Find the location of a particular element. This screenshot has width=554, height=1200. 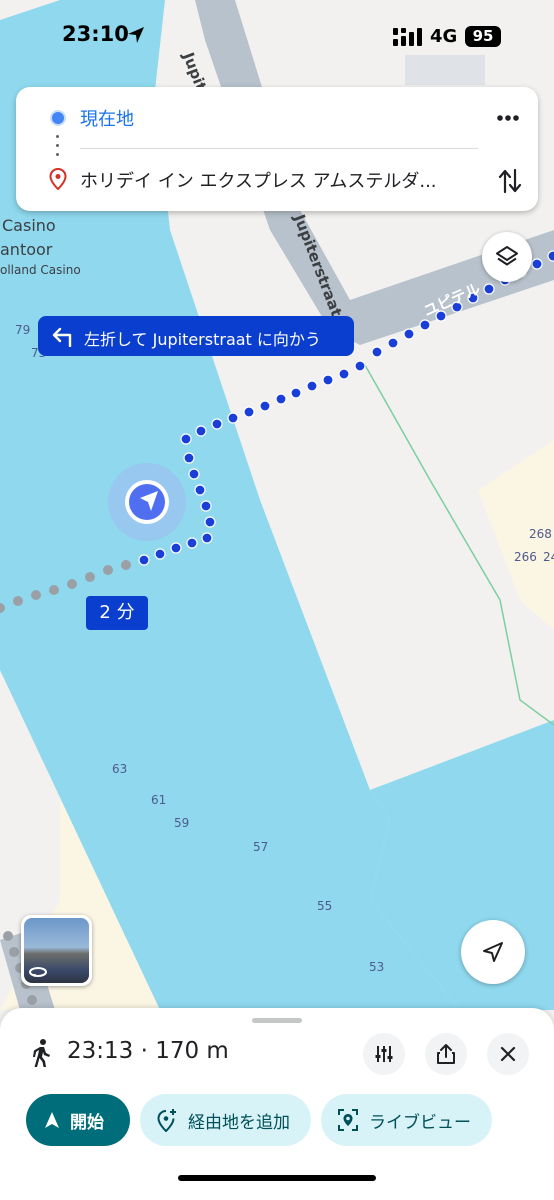

house-number: 55 is located at coordinates (325, 906).